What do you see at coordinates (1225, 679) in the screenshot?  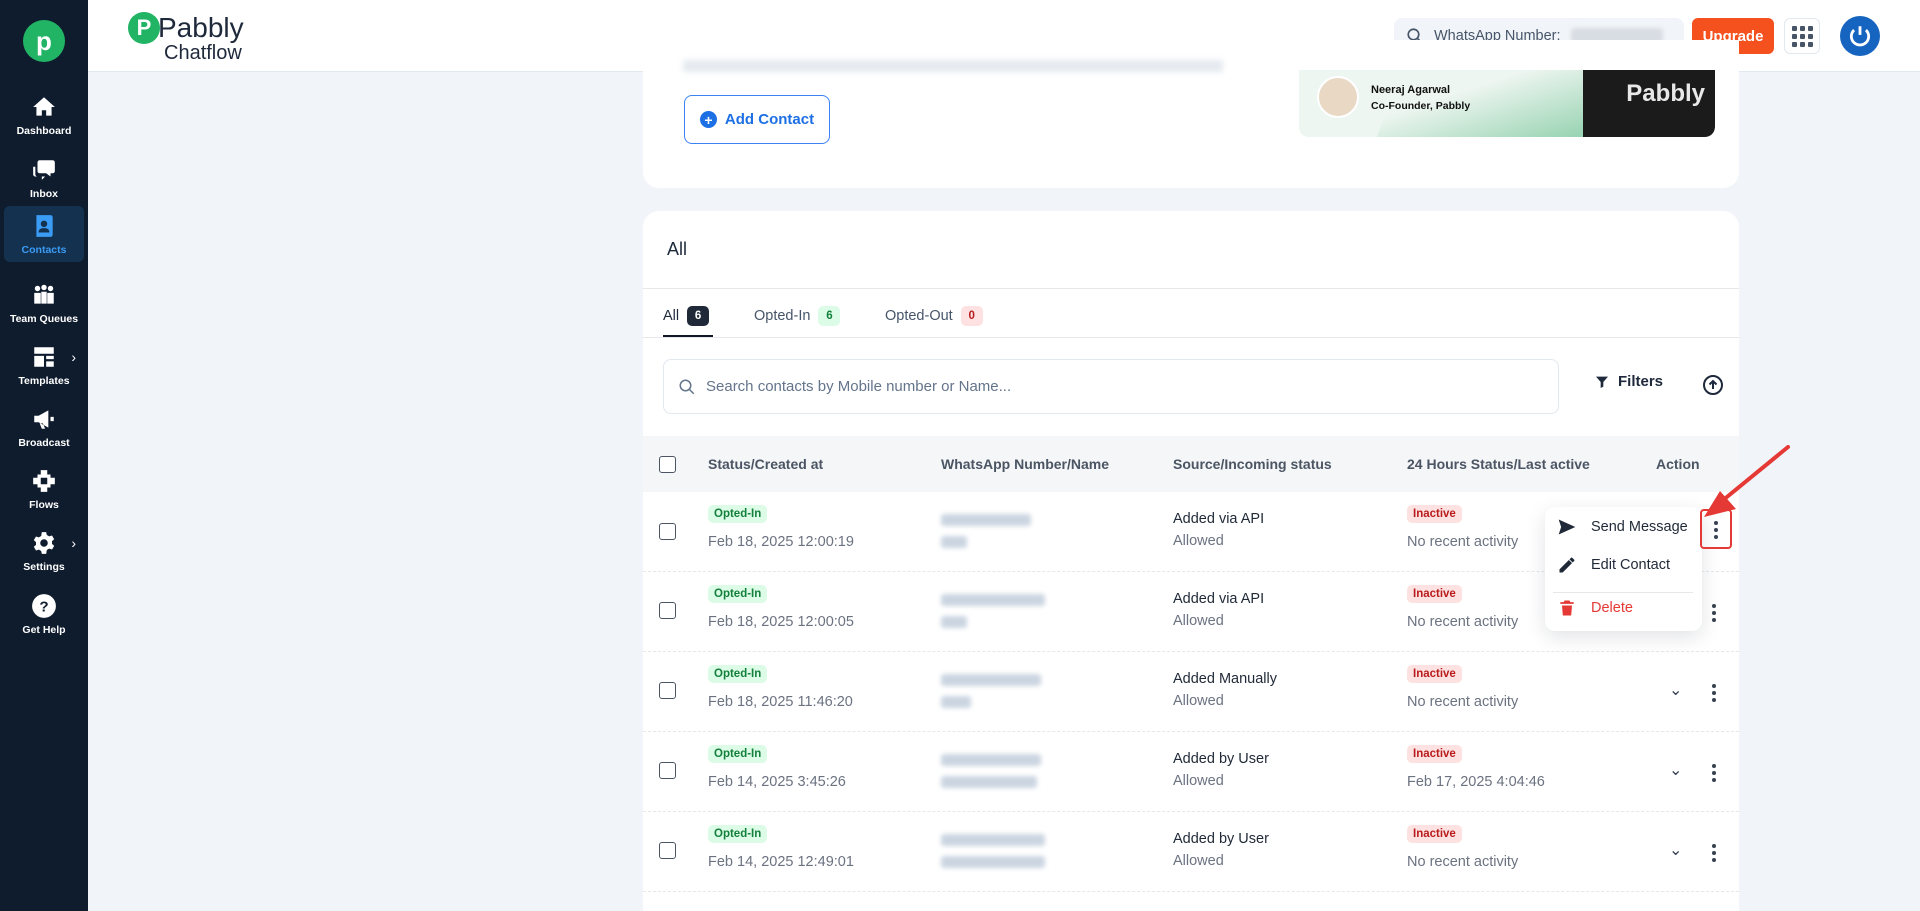 I see `source: Added Manually` at bounding box center [1225, 679].